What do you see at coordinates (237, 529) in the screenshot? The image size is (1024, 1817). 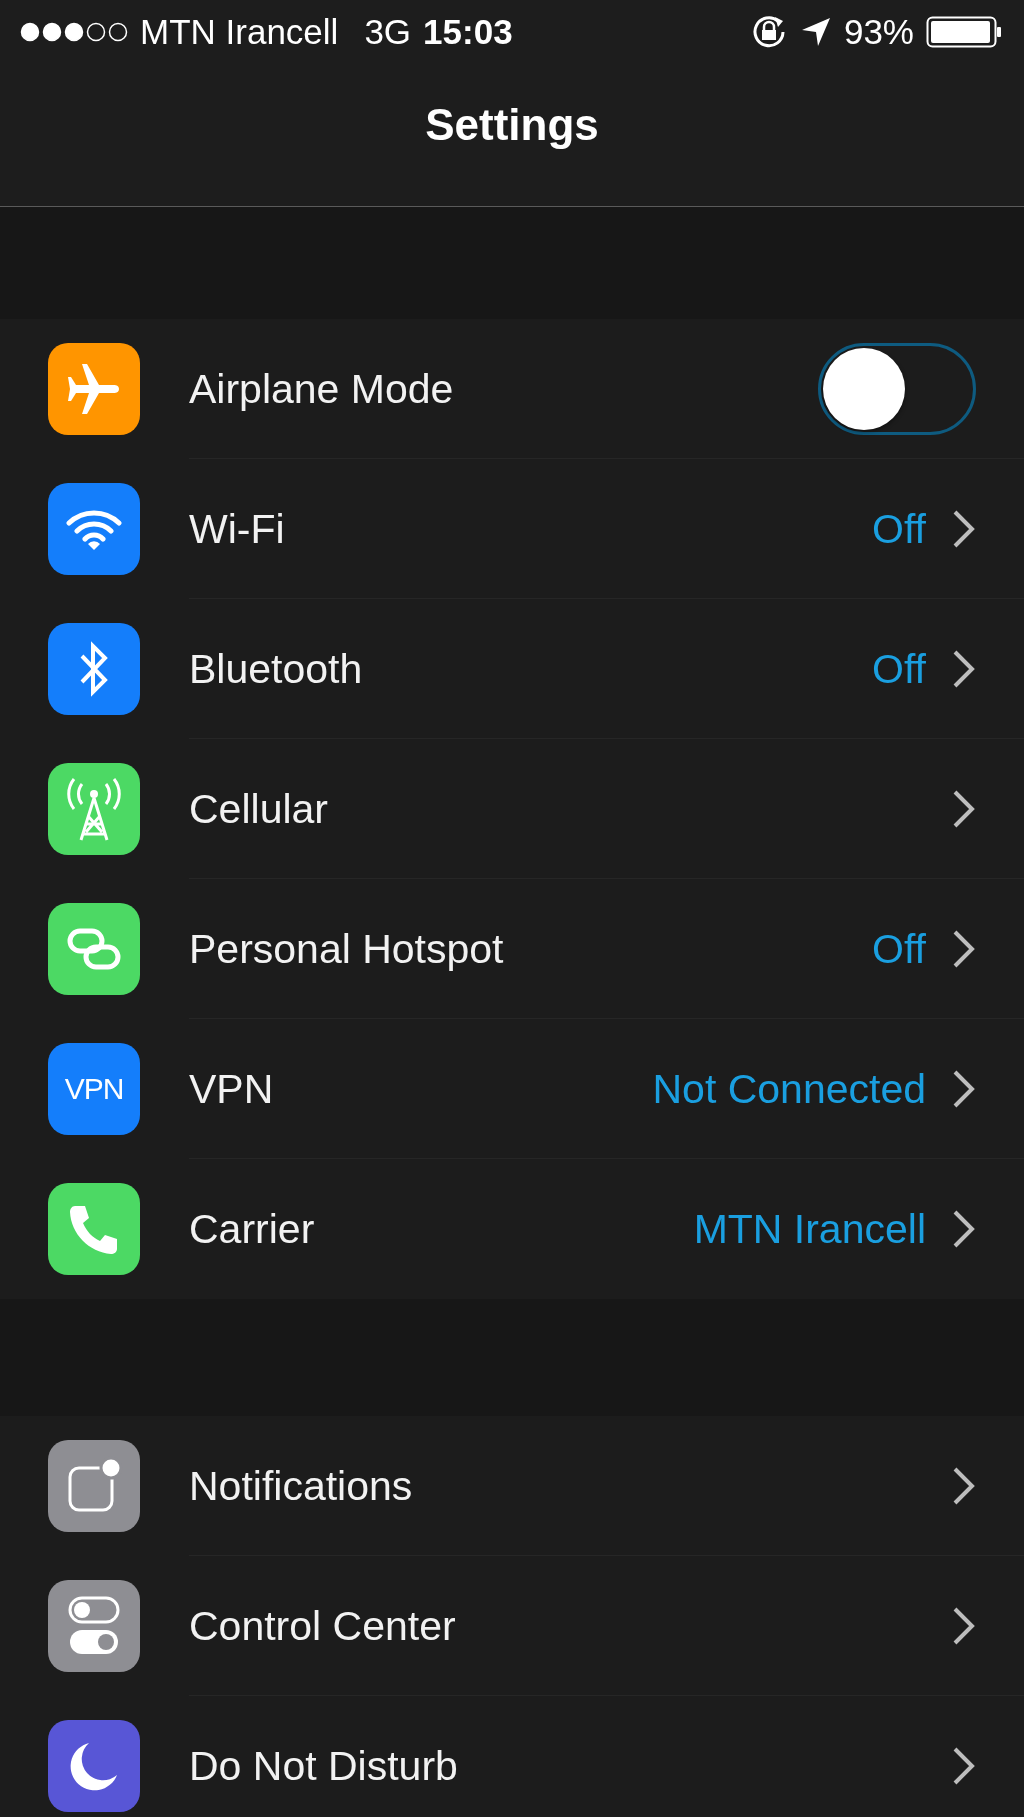 I see `row-label: Wi-Fi` at bounding box center [237, 529].